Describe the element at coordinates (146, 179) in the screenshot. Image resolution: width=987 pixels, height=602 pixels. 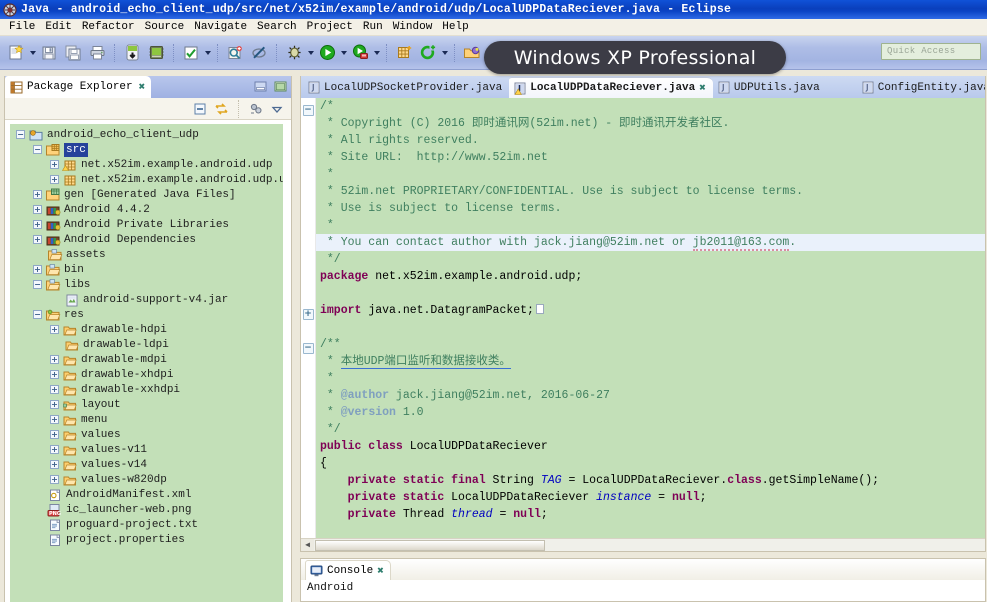
I see `tree-row: + net.x52im.example.android.udp.uti` at that location.